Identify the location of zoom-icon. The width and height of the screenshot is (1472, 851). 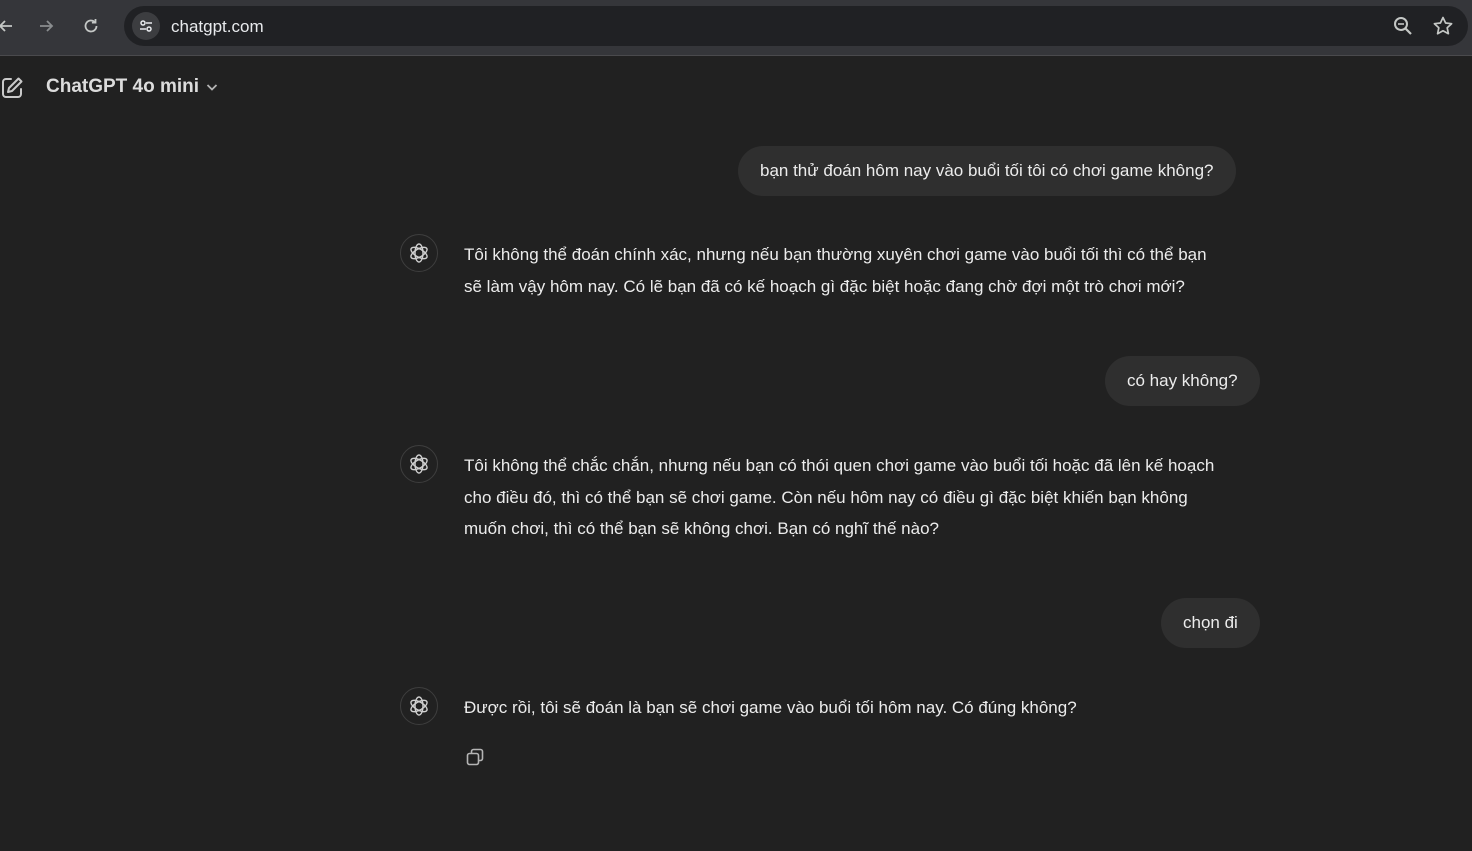
(1403, 26).